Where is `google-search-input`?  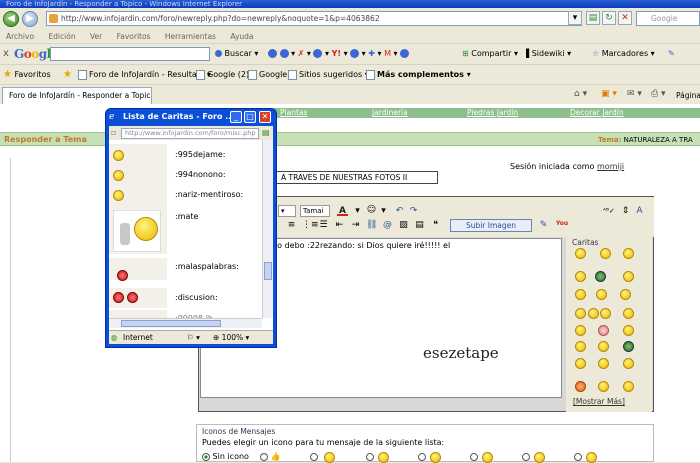
google-search-input is located at coordinates (130, 54).